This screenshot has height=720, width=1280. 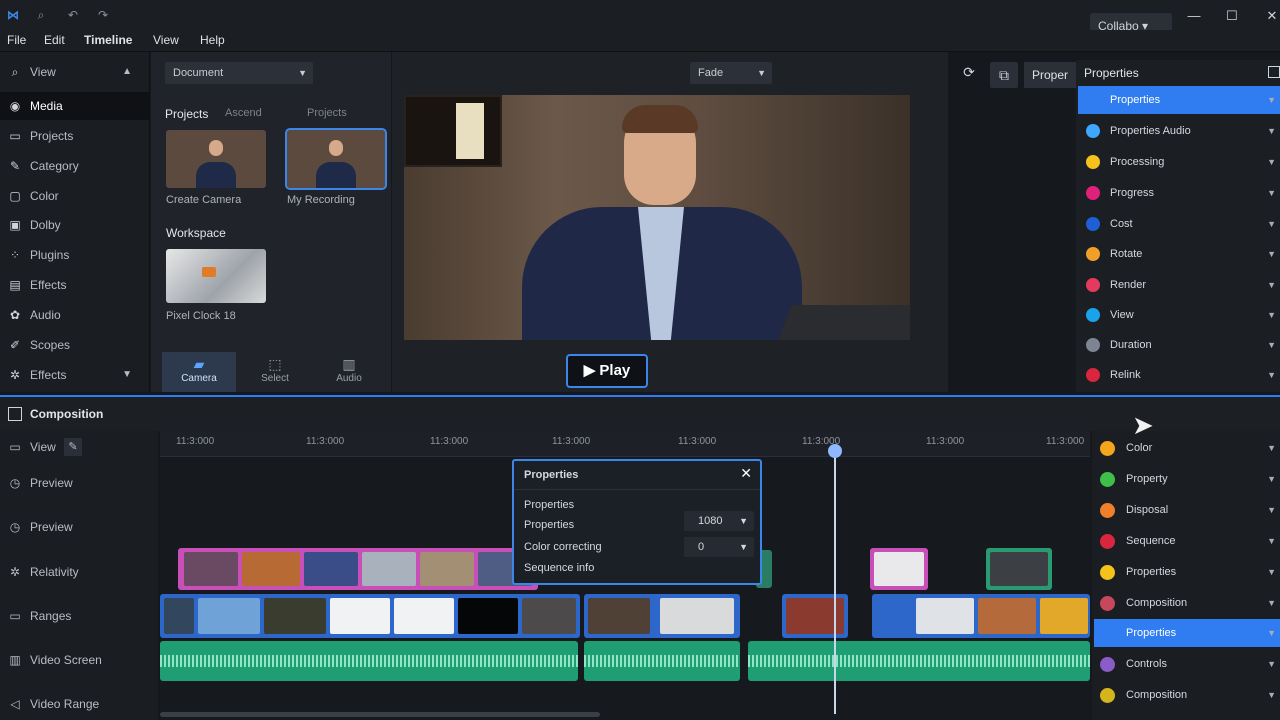 What do you see at coordinates (1139, 448) in the screenshot?
I see `timeline-side-row-label: Color` at bounding box center [1139, 448].